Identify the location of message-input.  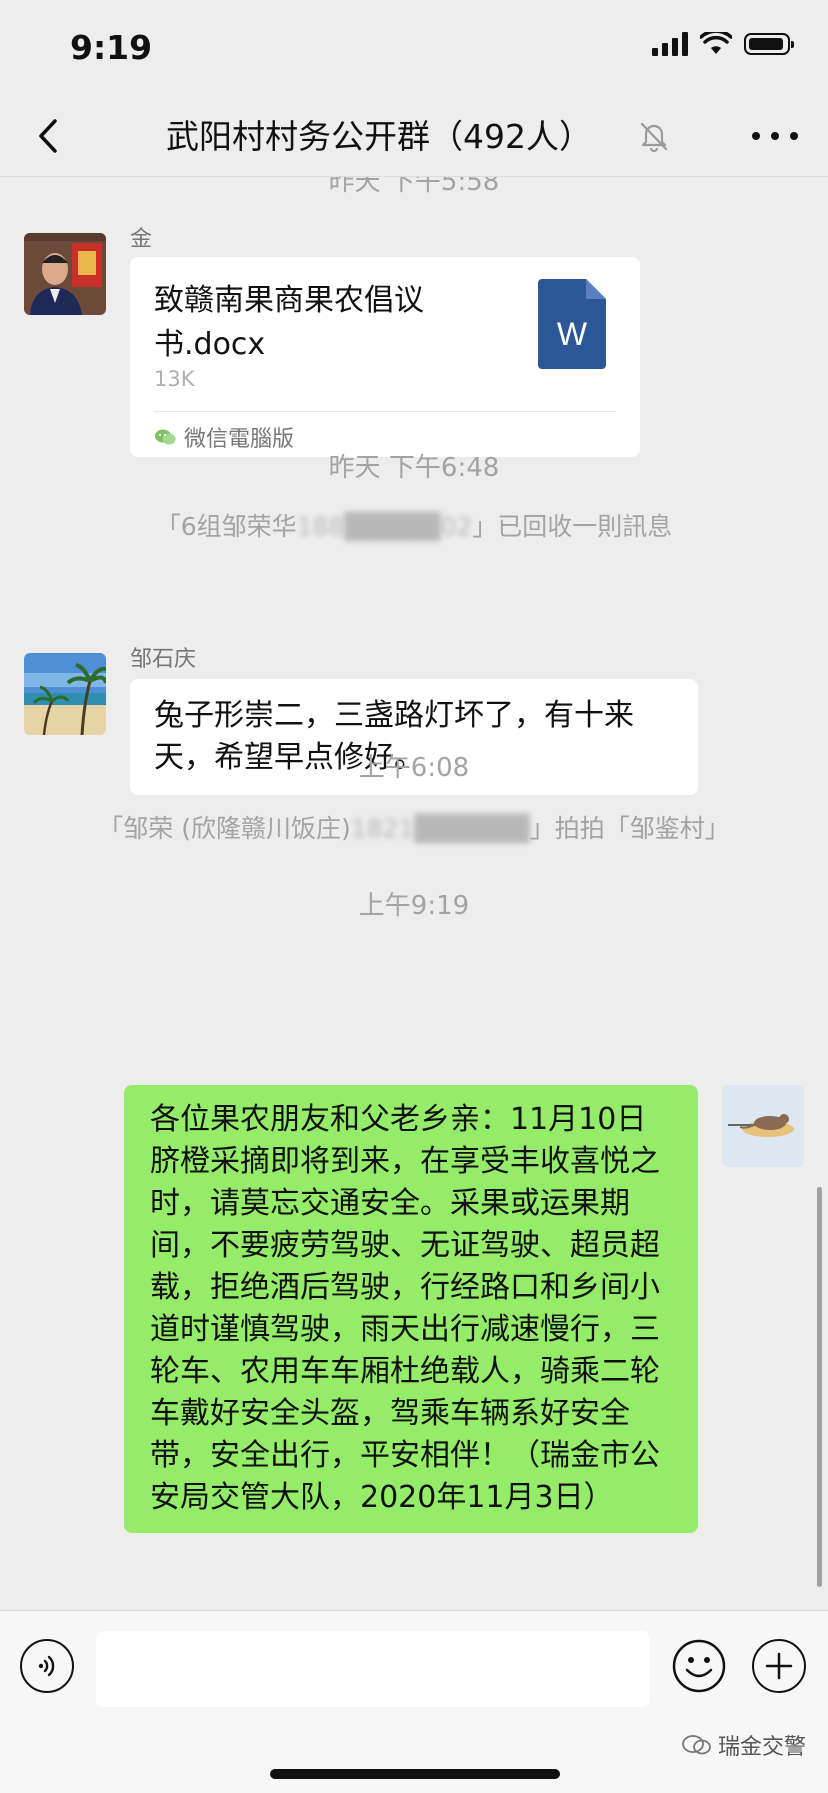
(373, 1669).